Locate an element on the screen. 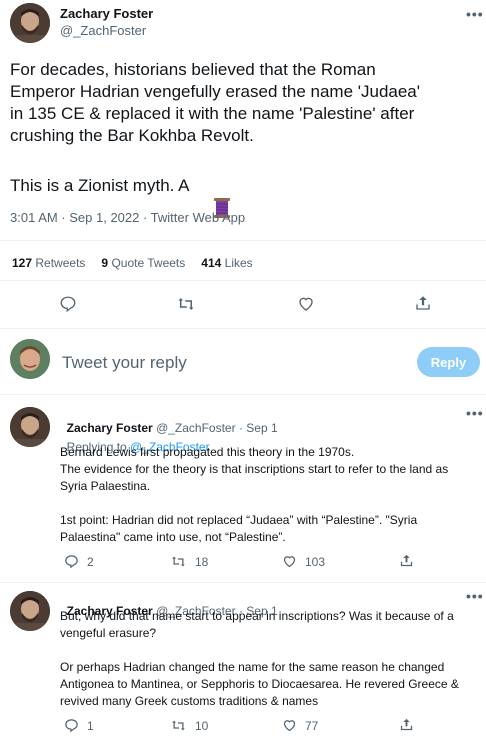 This screenshot has width=486, height=738. like-button: 77 is located at coordinates (300, 725).